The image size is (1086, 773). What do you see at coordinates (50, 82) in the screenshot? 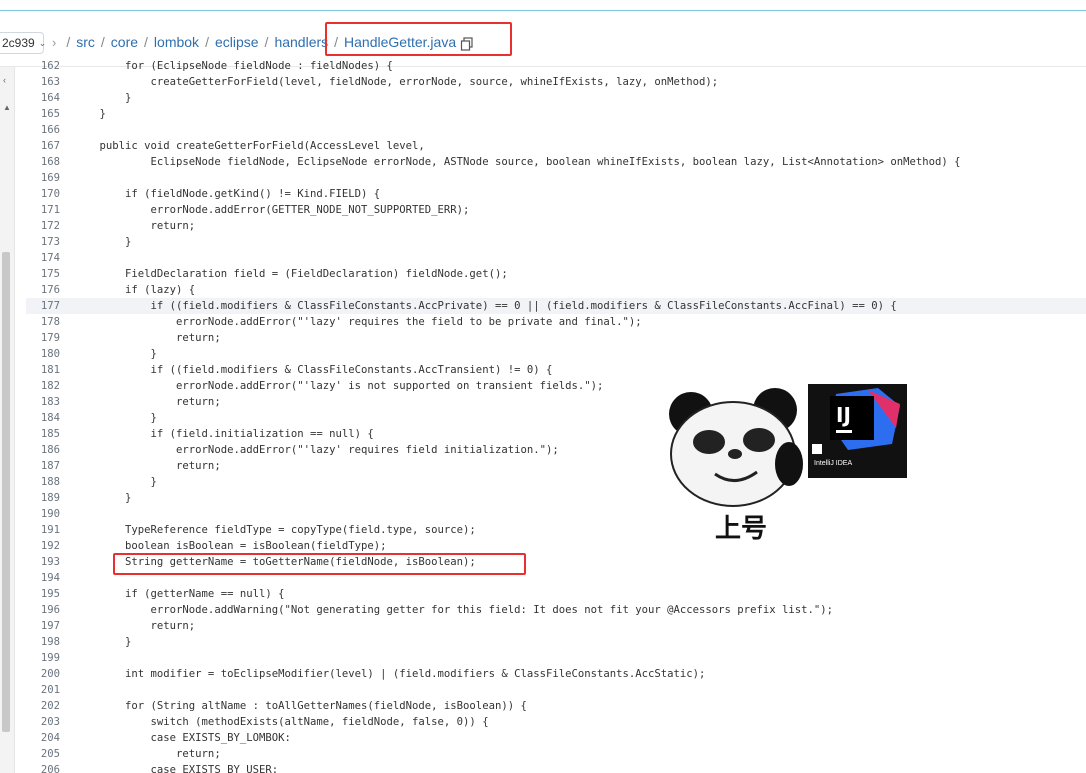
I see `line-number: 163` at bounding box center [50, 82].